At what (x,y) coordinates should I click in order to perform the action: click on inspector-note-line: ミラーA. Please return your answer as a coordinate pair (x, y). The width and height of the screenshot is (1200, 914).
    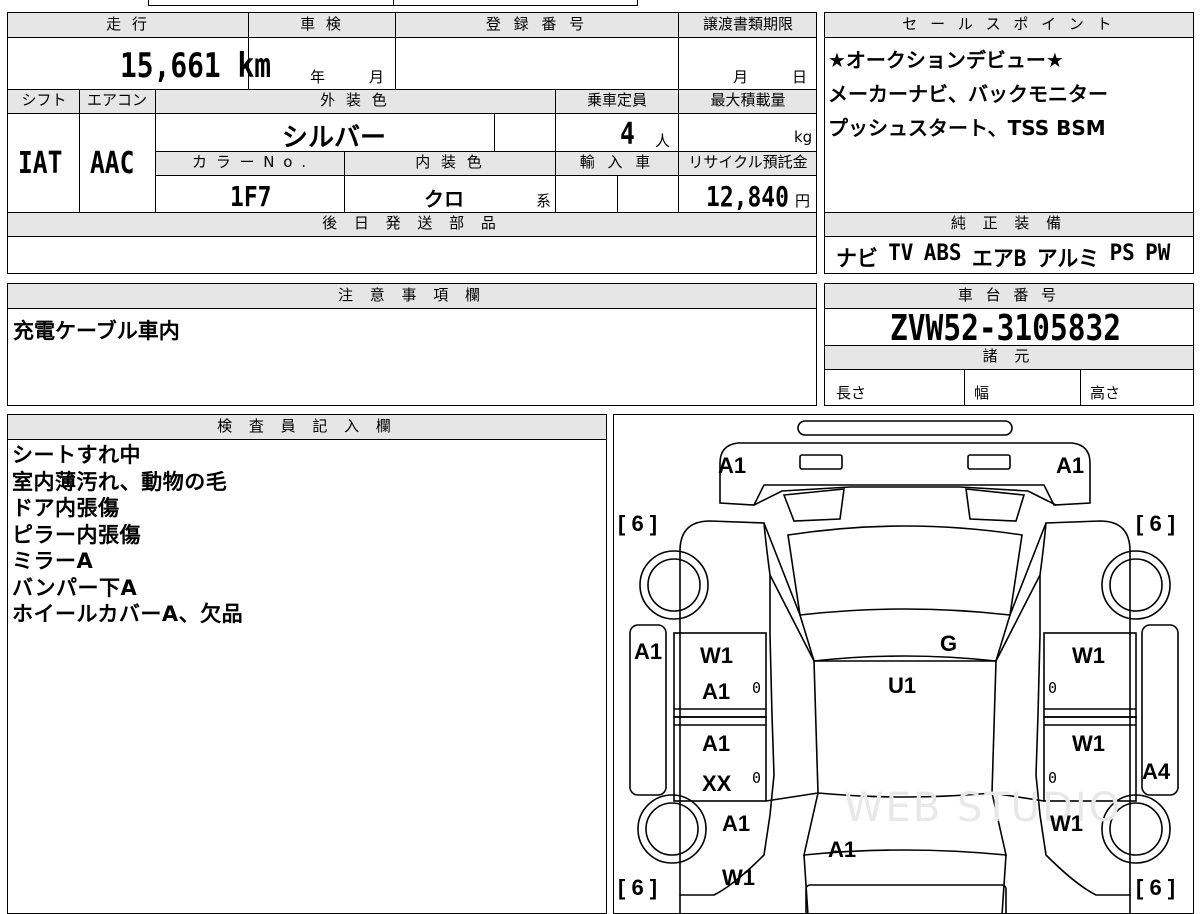
    Looking at the image, I should click on (53, 561).